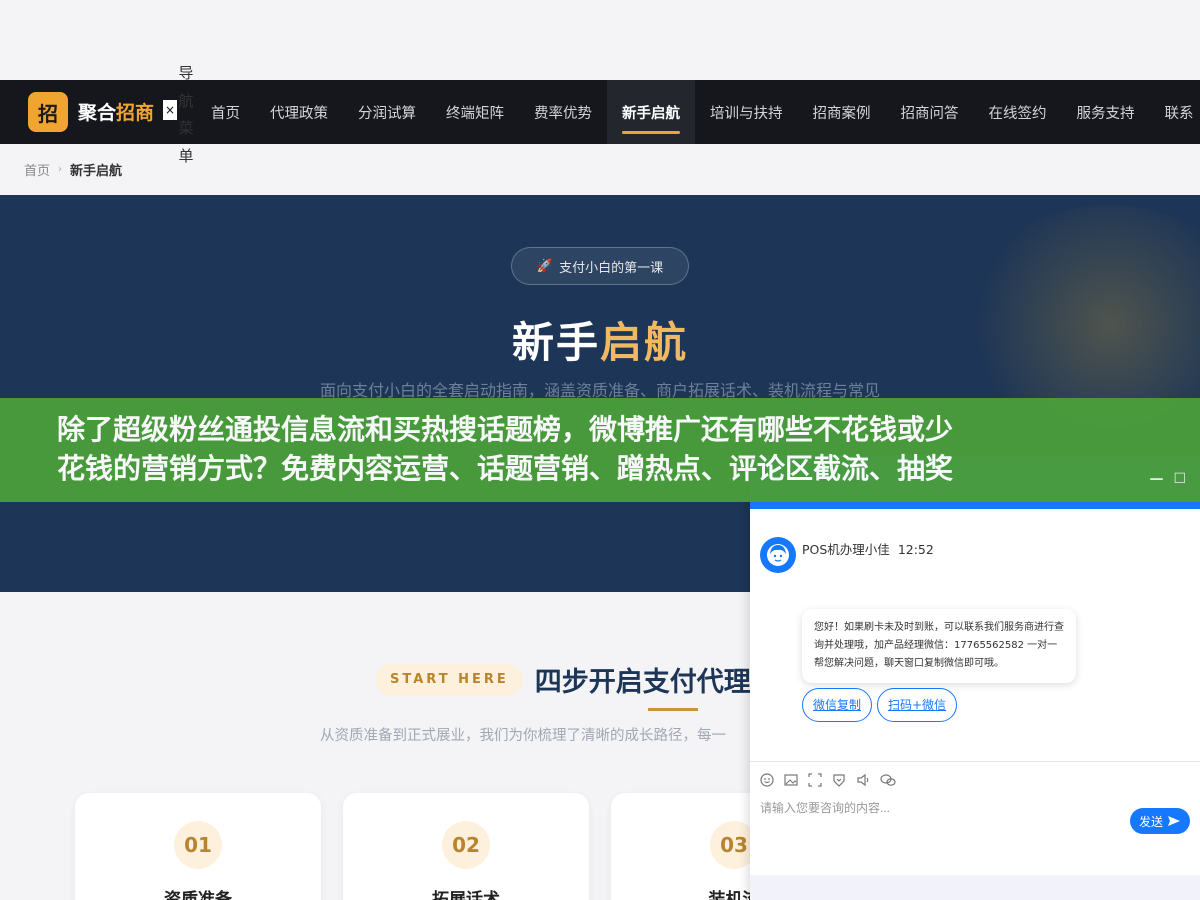 The width and height of the screenshot is (1200, 900). I want to click on rocket-icon: 🚀, so click(545, 266).